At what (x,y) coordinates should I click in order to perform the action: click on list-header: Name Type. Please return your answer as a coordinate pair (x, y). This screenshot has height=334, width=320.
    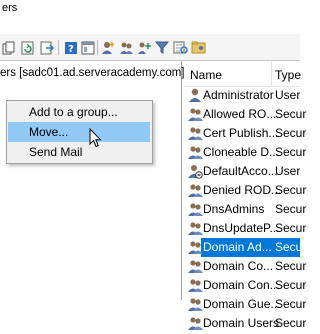
    Looking at the image, I should click on (242, 74).